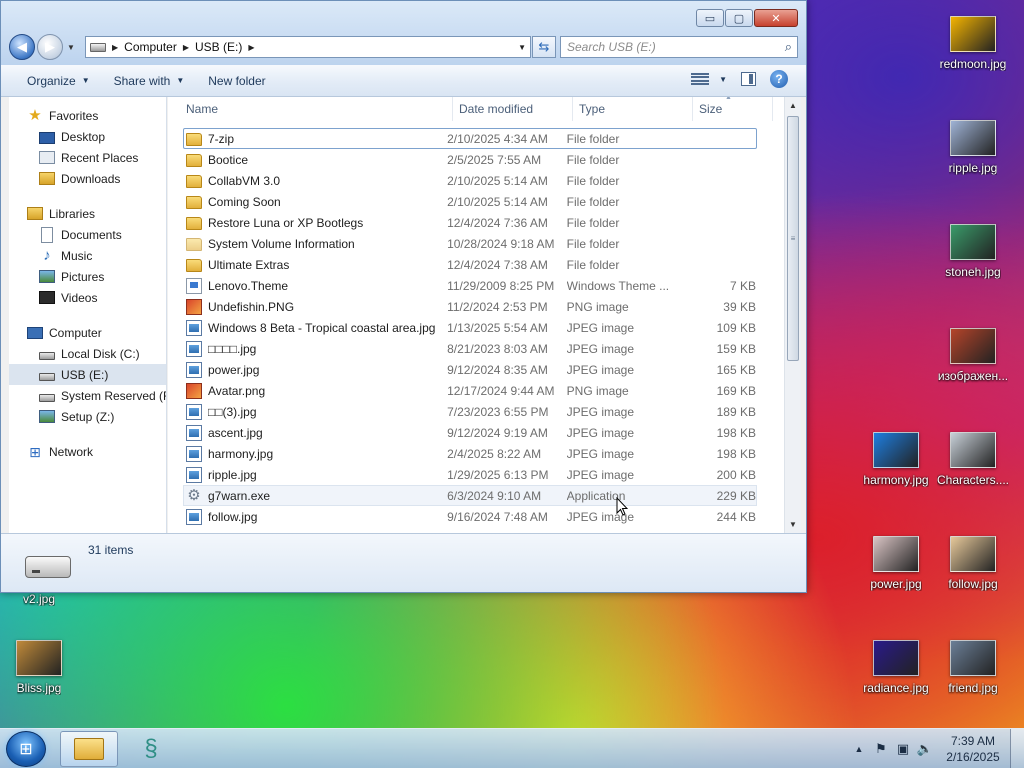  Describe the element at coordinates (709, 79) in the screenshot. I see `change-view-button: ▼` at that location.